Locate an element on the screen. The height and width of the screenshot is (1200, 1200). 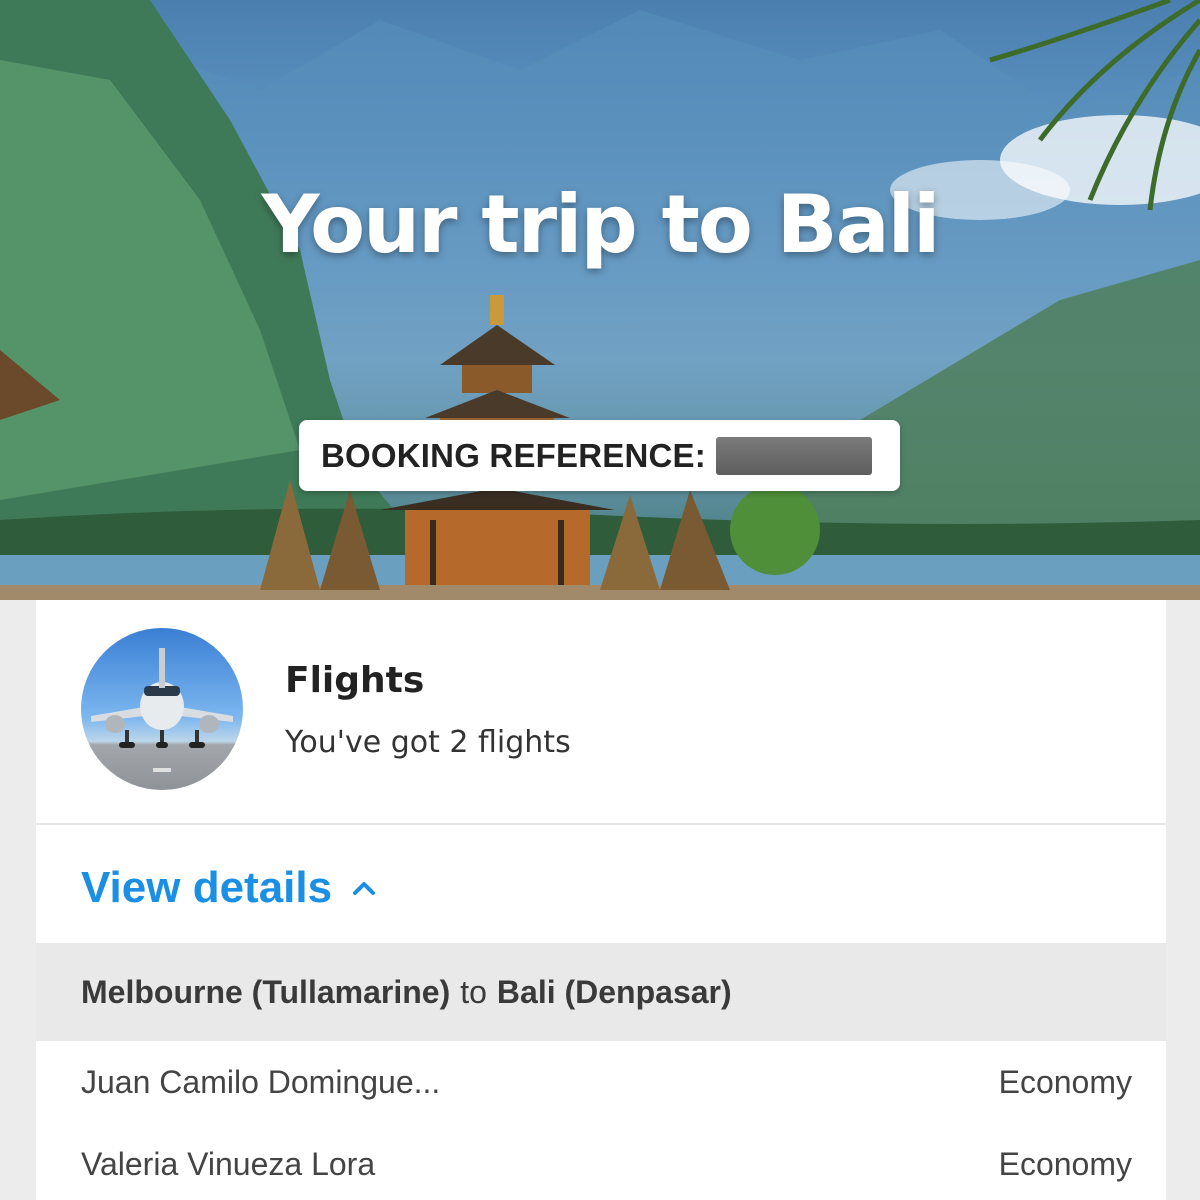
route-destination: Bali (Denpasar) is located at coordinates (614, 991).